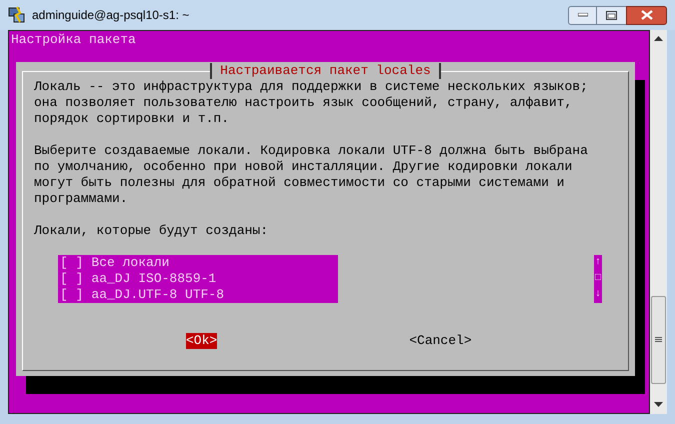 This screenshot has width=675, height=424. Describe the element at coordinates (311, 175) in the screenshot. I see `dialog-paragraph: Выберите создаваемые локали. Кодировка локали UTF-8 должна быть выбрана по умолчанию, особенно при новой инсталляции. Другие кодировки локали могут быть полезны для обратной совместимости со старыми системами и программами.` at that location.